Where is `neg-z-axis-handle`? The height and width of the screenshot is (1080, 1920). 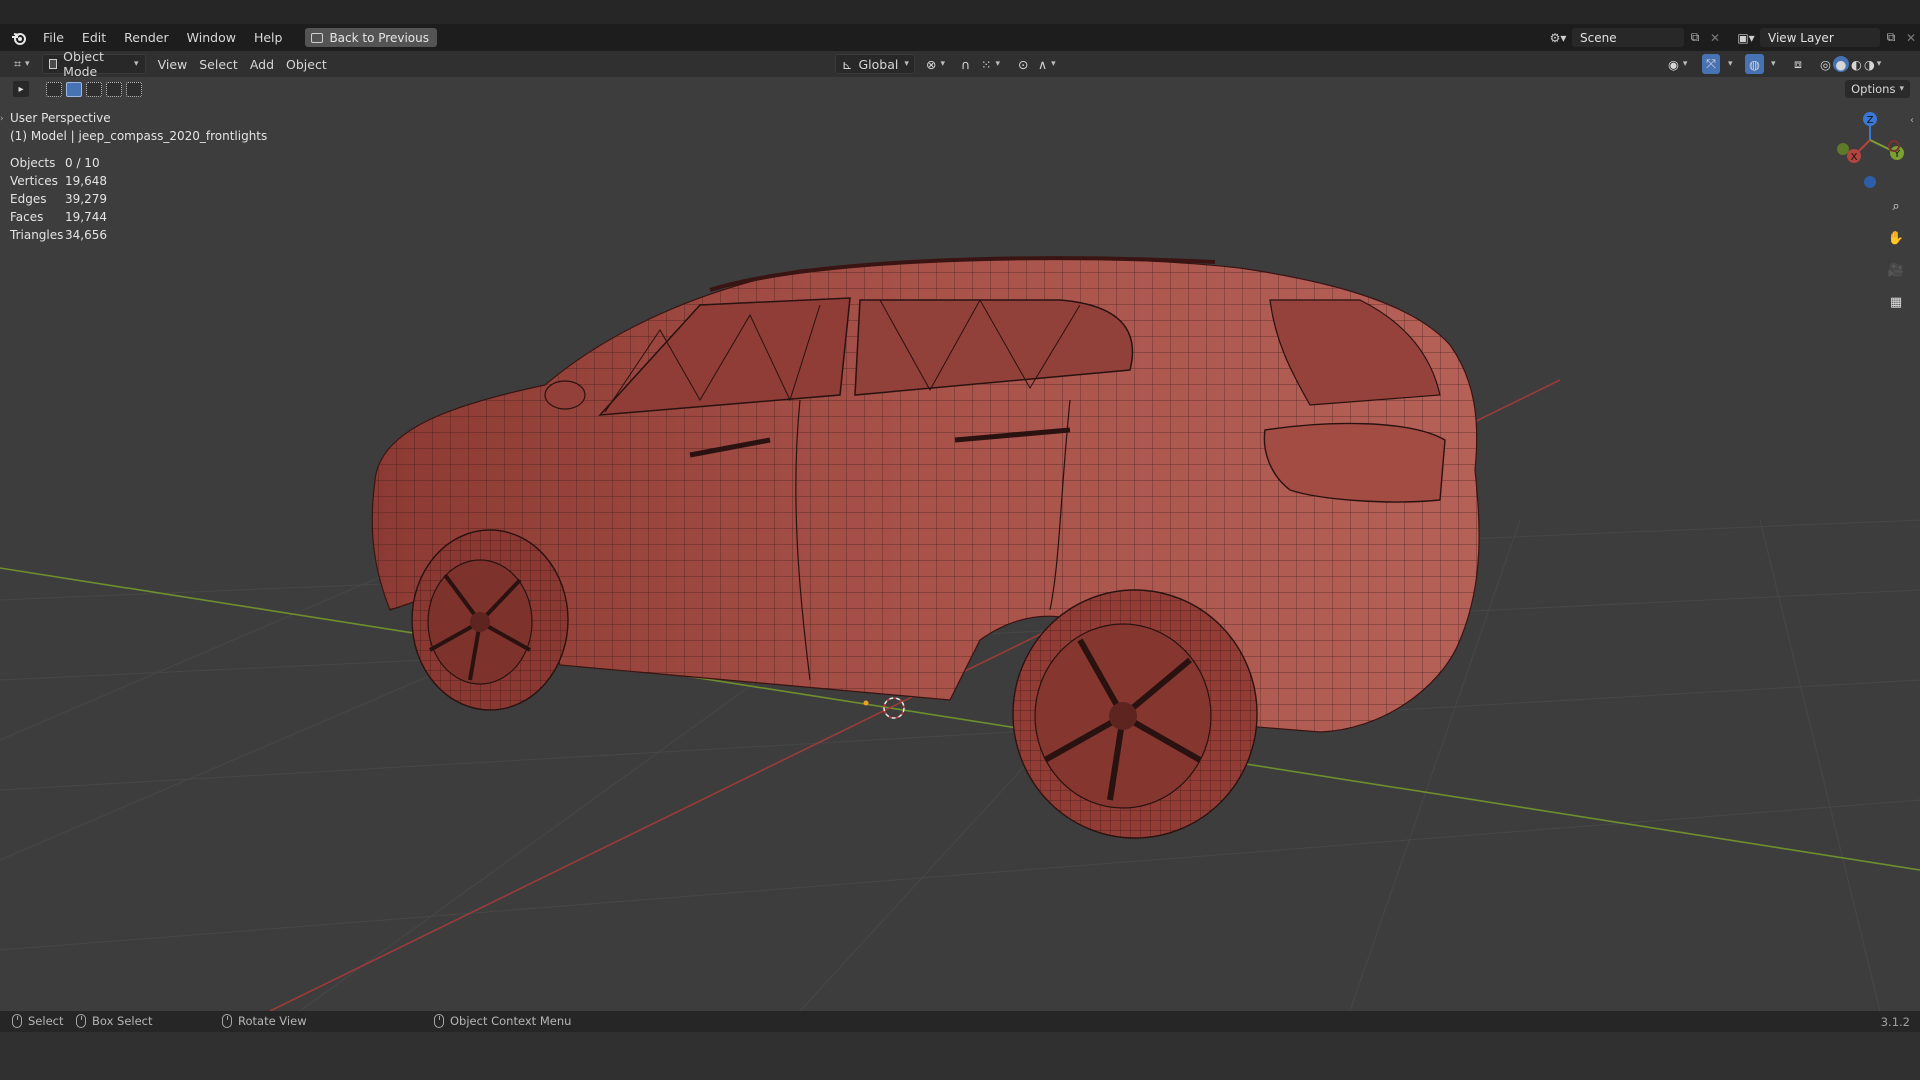 neg-z-axis-handle is located at coordinates (1870, 182).